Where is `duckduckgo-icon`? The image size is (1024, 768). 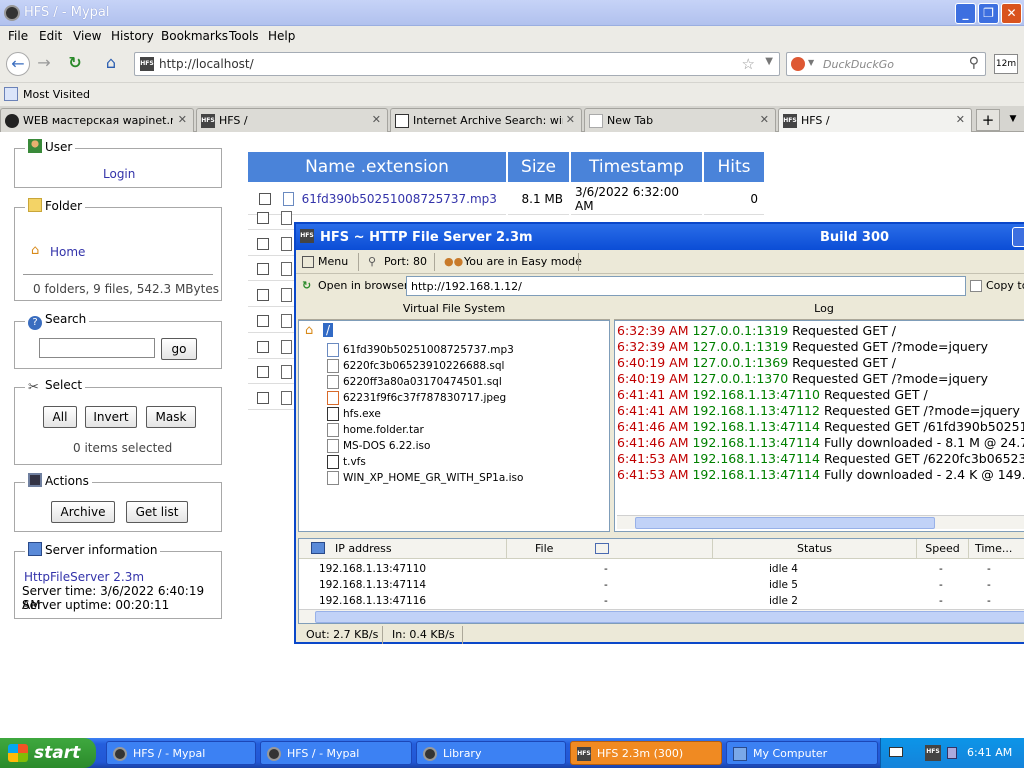
duckduckgo-icon is located at coordinates (798, 64).